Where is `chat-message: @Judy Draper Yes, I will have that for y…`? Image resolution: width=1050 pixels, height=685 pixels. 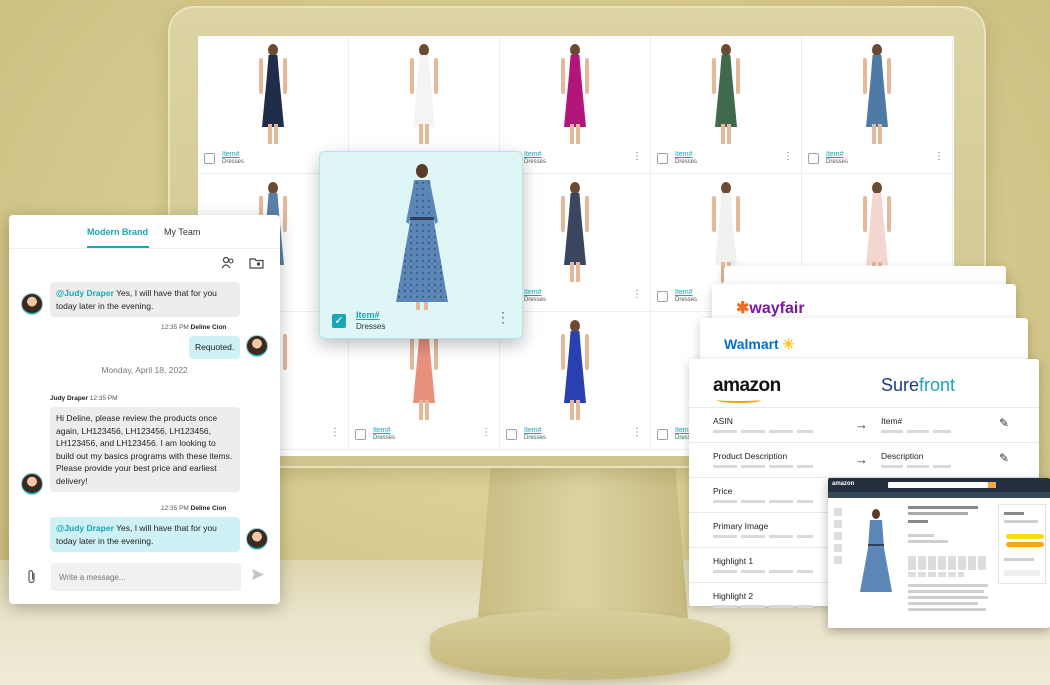
chat-message: @Judy Draper Yes, I will have that for y… is located at coordinates (145, 299).